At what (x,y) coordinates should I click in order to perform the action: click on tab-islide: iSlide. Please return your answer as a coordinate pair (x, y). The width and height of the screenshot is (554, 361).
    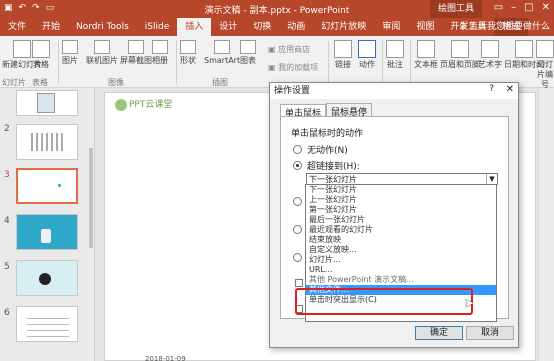
    Looking at the image, I should click on (157, 27).